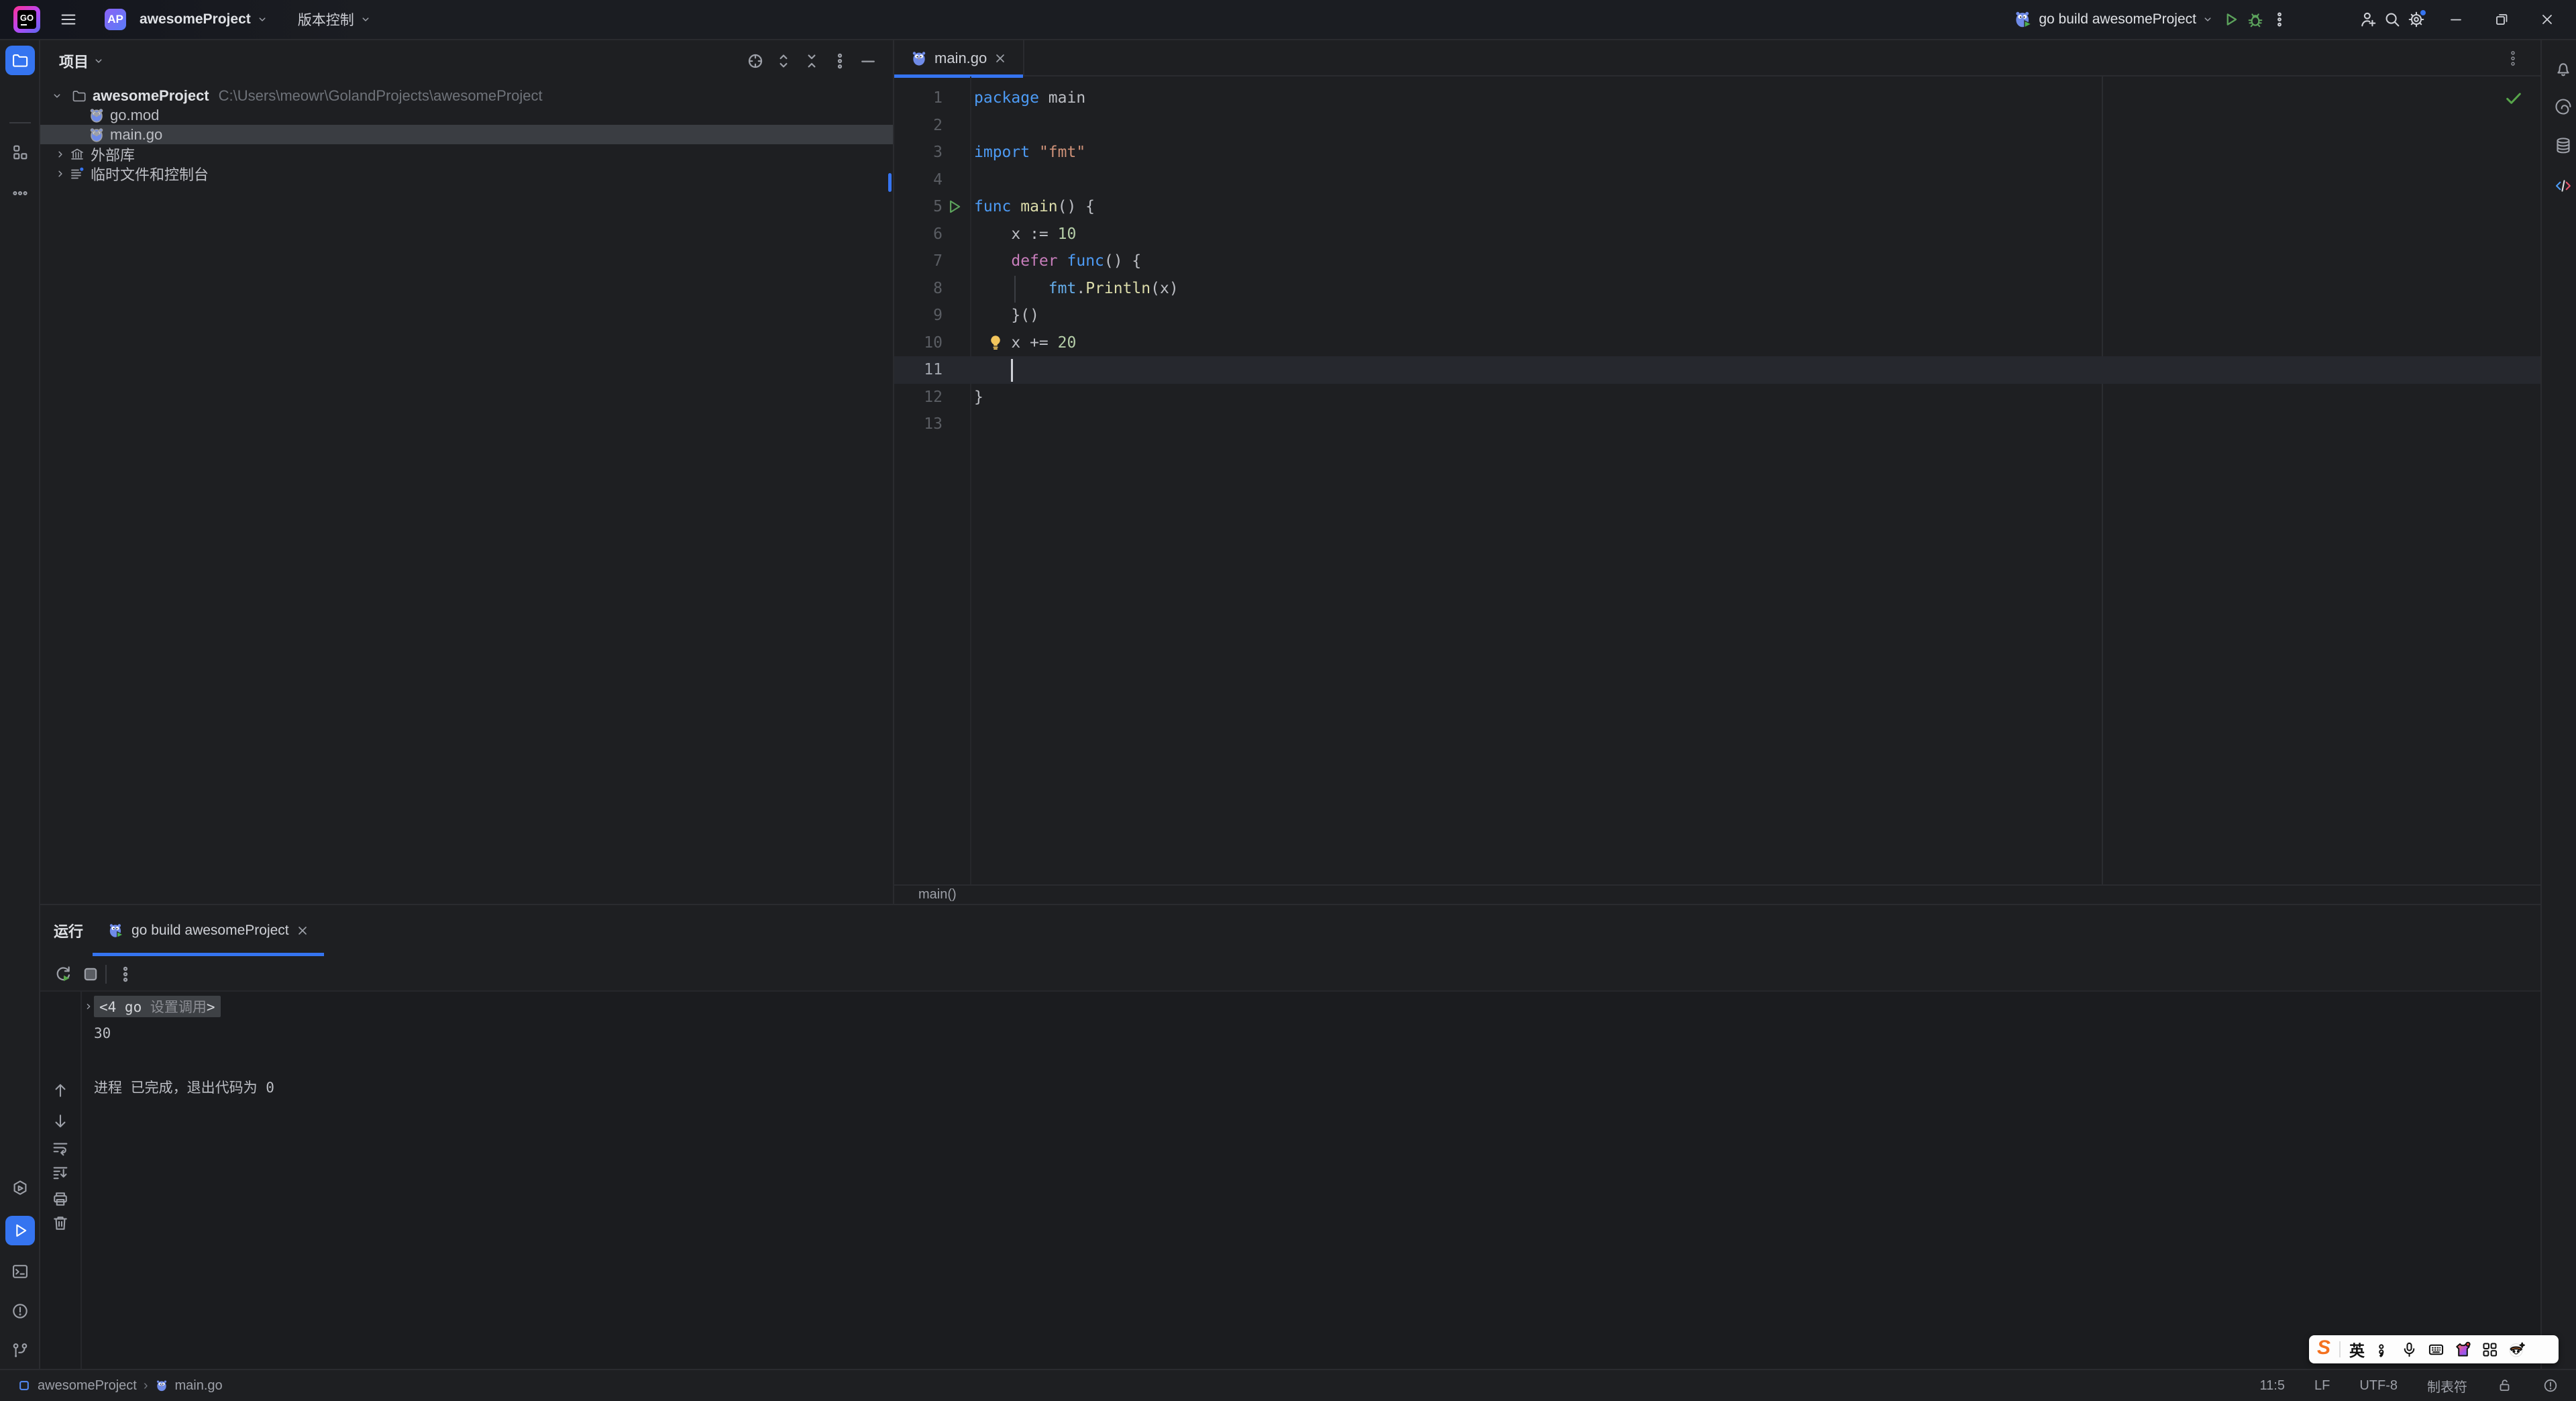 The image size is (2576, 1401). I want to click on status-breadcrumbs: awesomeProject › main.go, so click(120, 1386).